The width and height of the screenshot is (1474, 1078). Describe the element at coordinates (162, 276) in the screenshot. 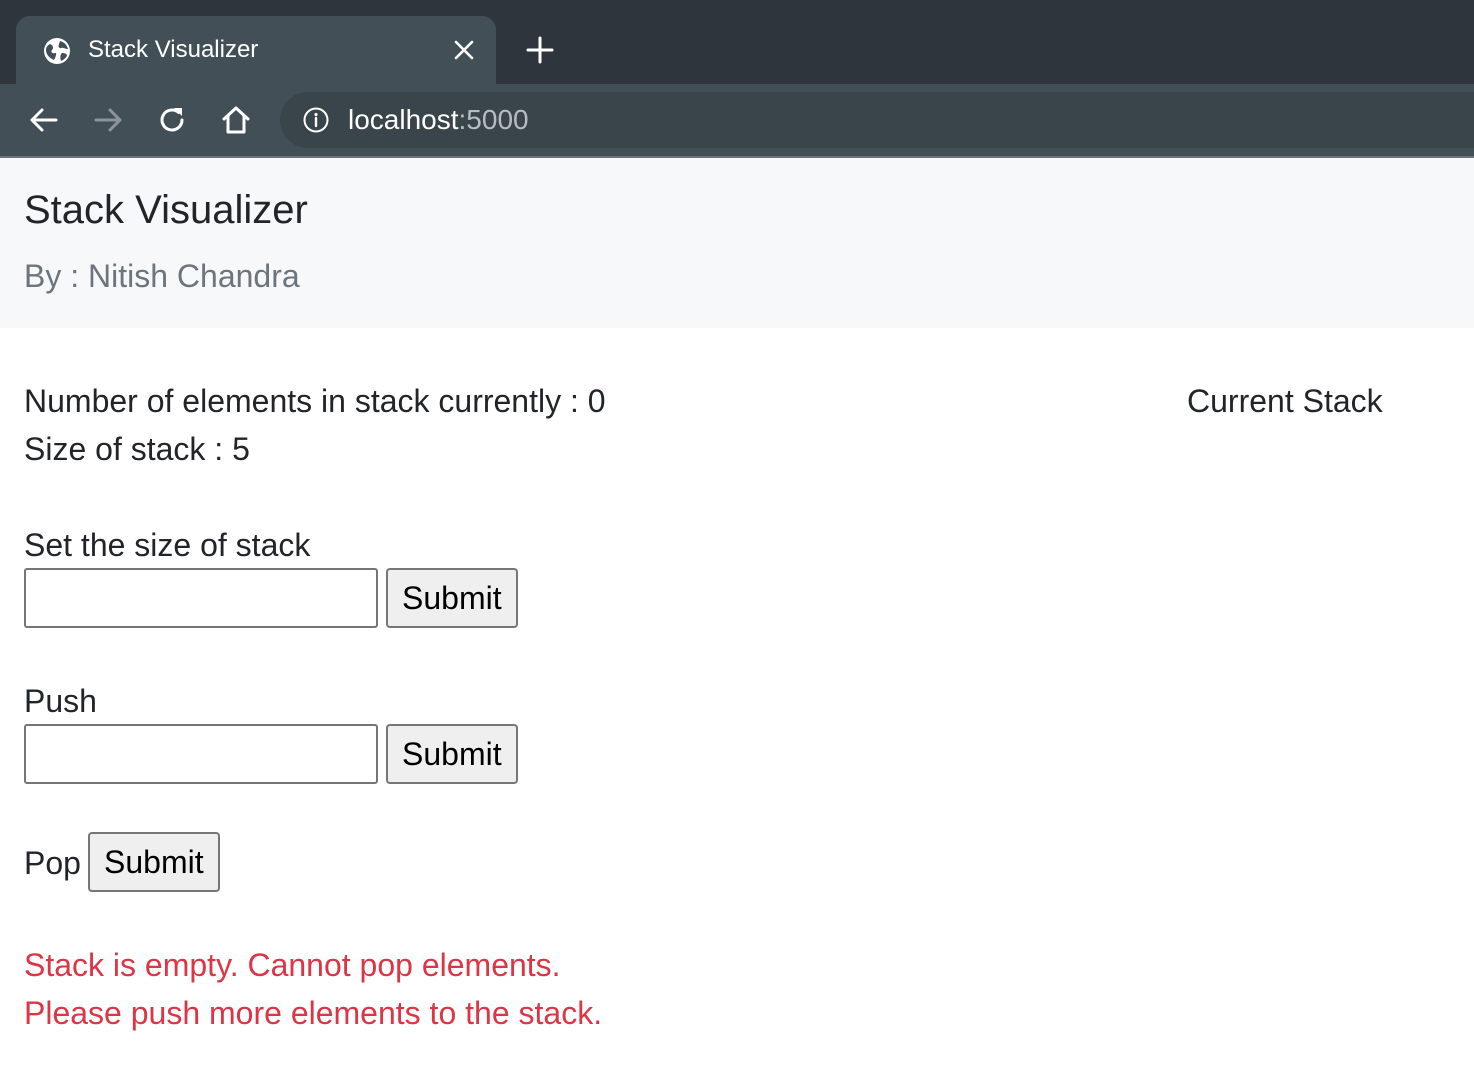

I see `page-subtitle: By : Nitish Chandra` at that location.